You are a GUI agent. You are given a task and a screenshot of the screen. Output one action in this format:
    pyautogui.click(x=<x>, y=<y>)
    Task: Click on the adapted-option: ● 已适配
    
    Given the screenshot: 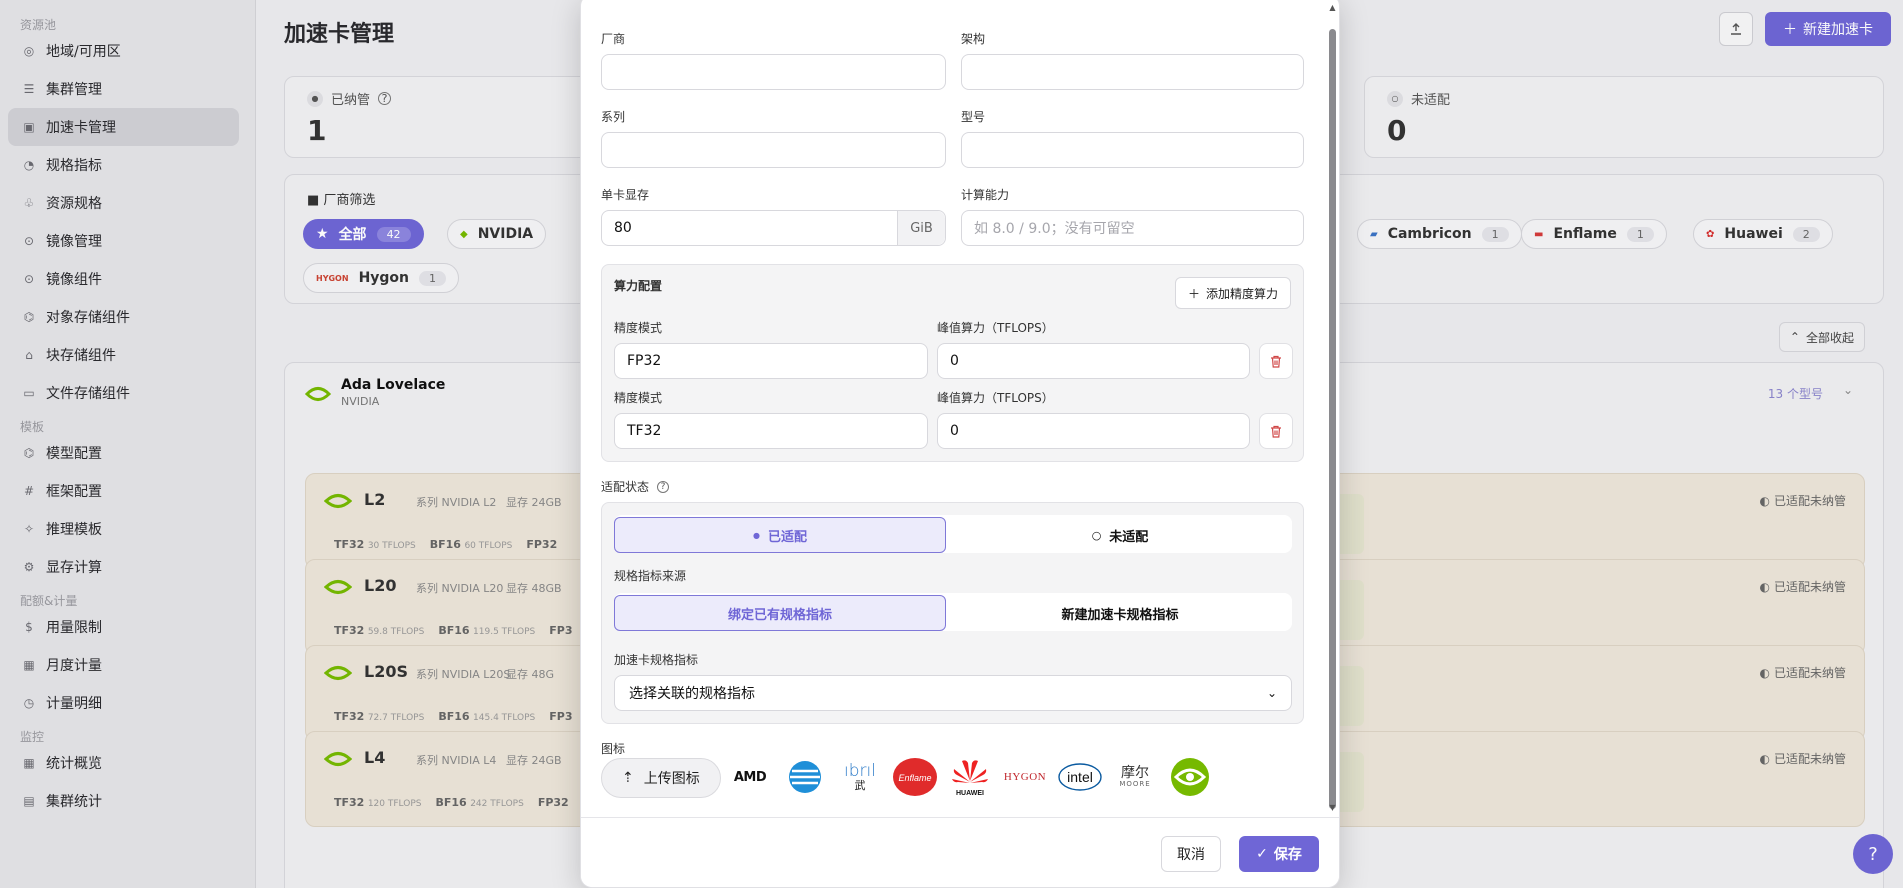 What is the action you would take?
    pyautogui.click(x=780, y=535)
    